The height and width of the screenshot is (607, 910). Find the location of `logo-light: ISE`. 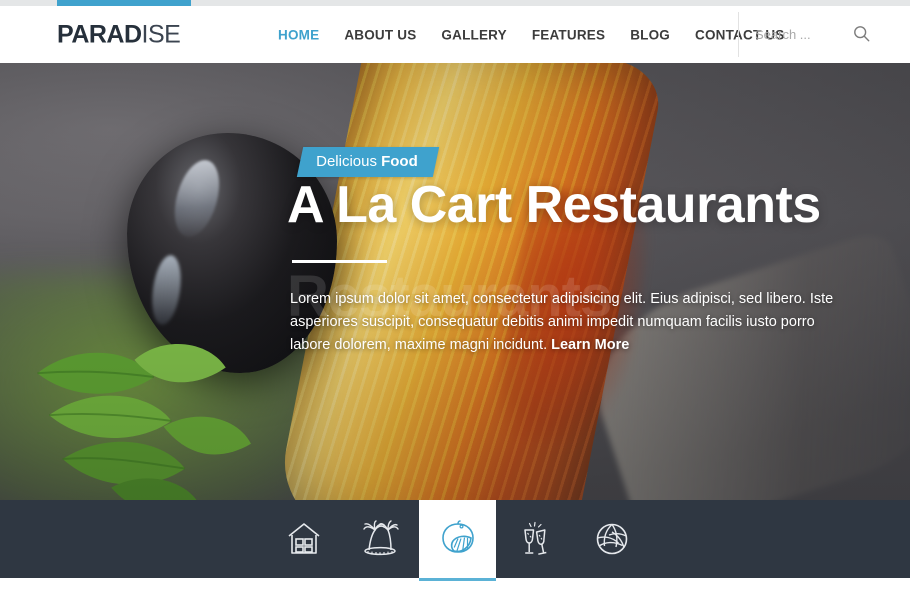

logo-light: ISE is located at coordinates (161, 34).